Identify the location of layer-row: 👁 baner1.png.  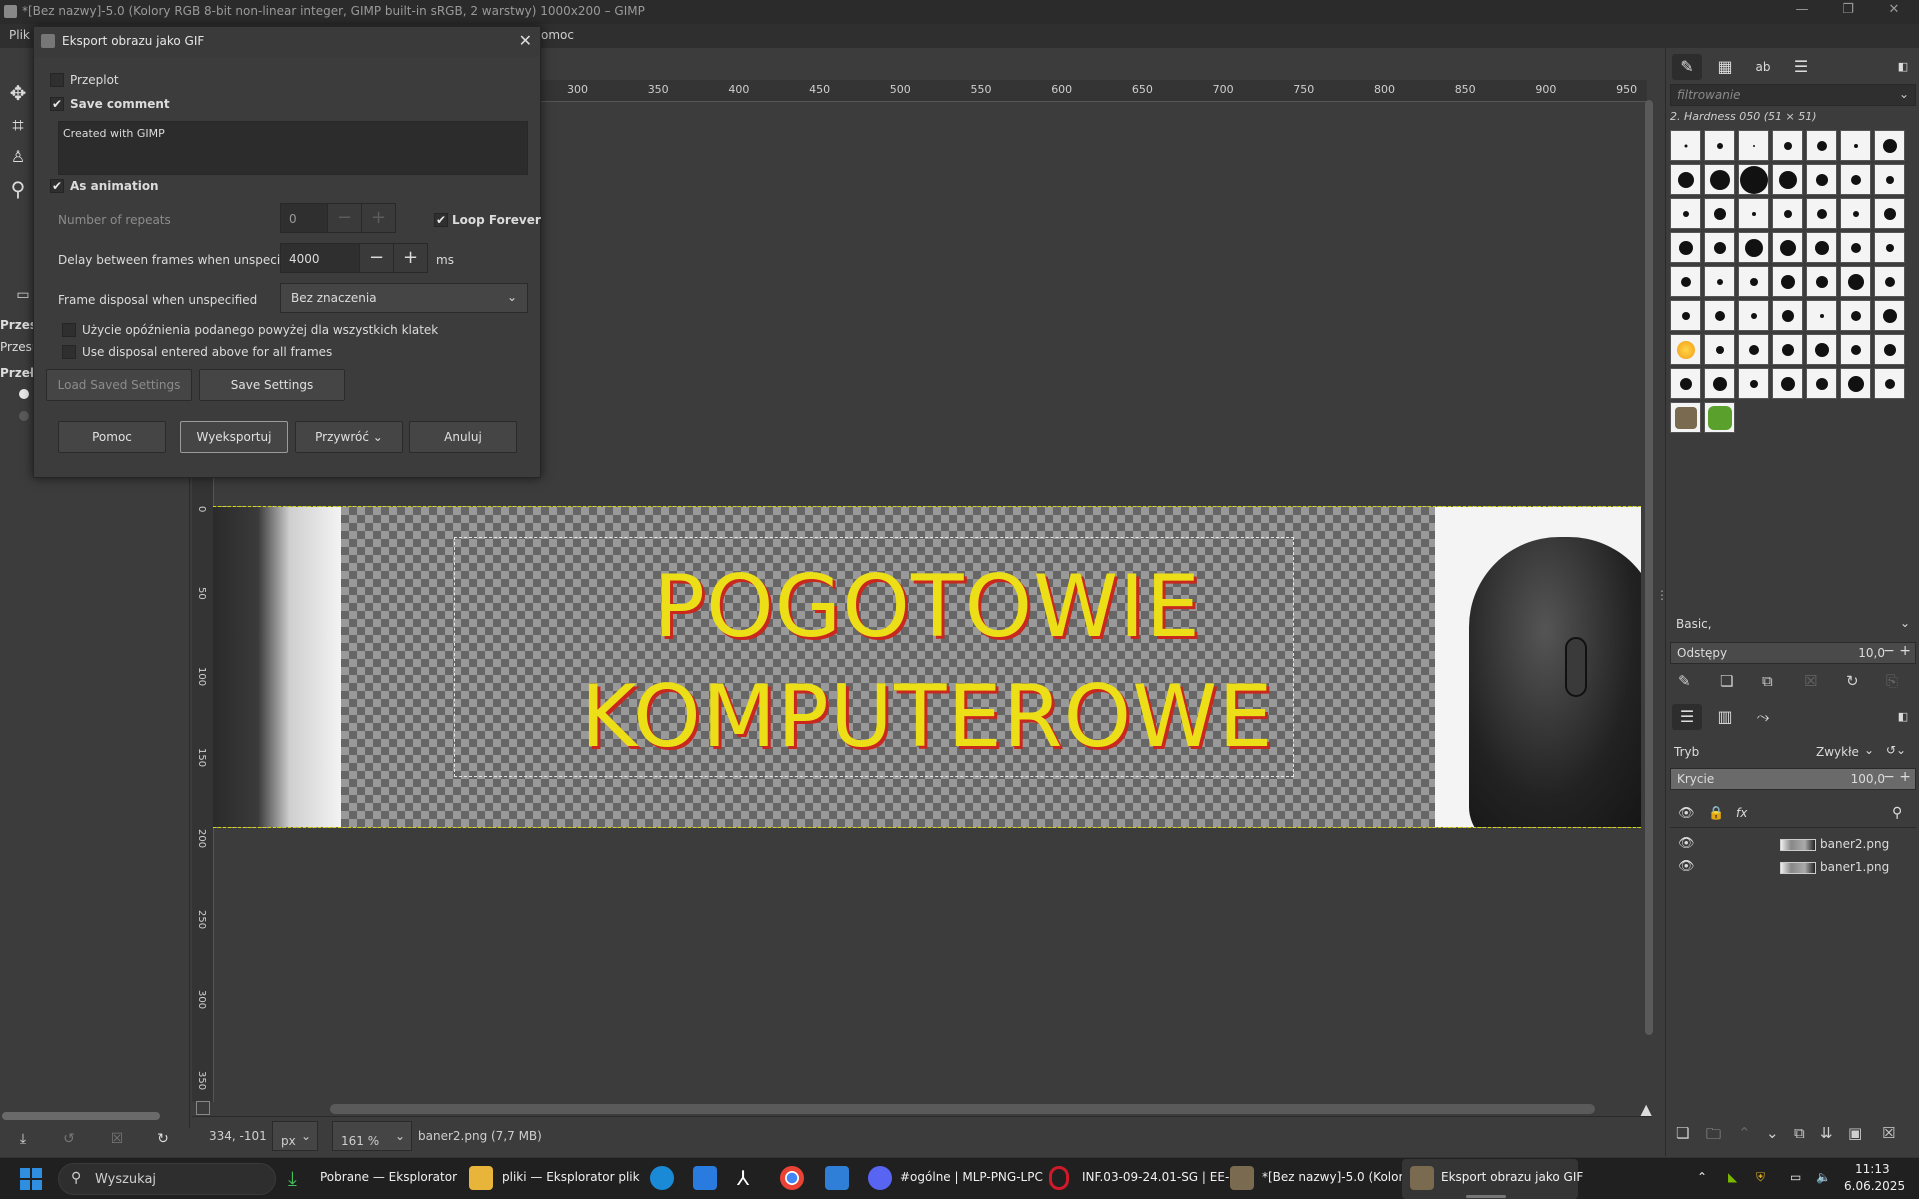
(1793, 868).